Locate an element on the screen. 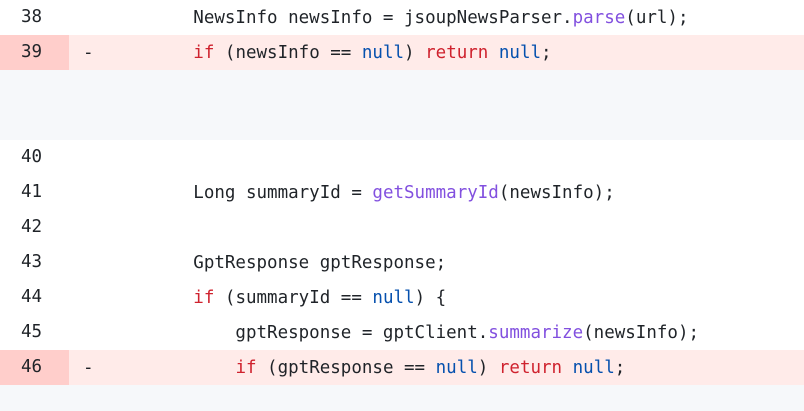 The image size is (804, 411). code-line: 44 if (summaryId == null) { is located at coordinates (402, 297).